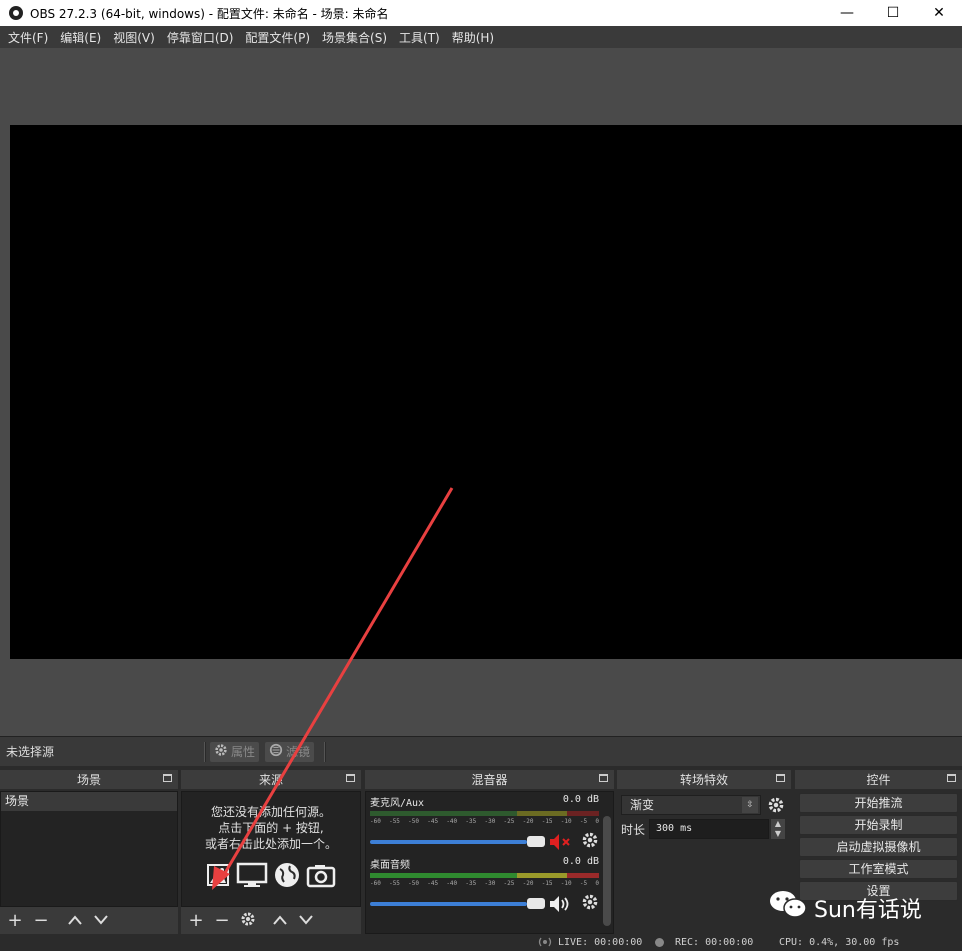 This screenshot has height=951, width=962. I want to click on minimize-button: —, so click(847, 13).